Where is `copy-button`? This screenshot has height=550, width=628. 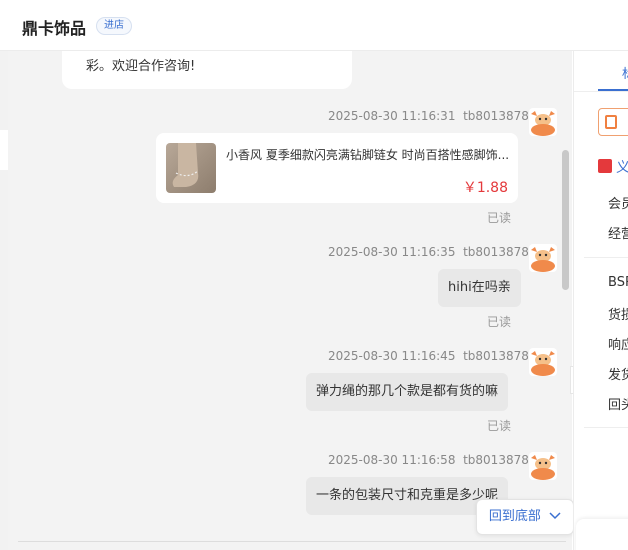 copy-button is located at coordinates (613, 122).